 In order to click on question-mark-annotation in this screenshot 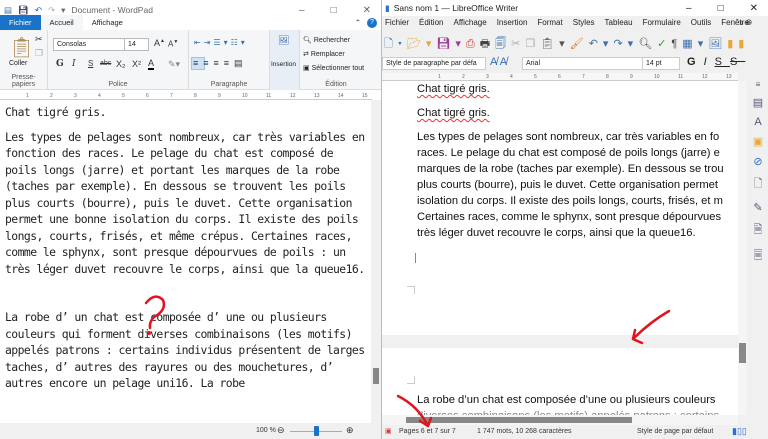, I will do `click(155, 312)`.